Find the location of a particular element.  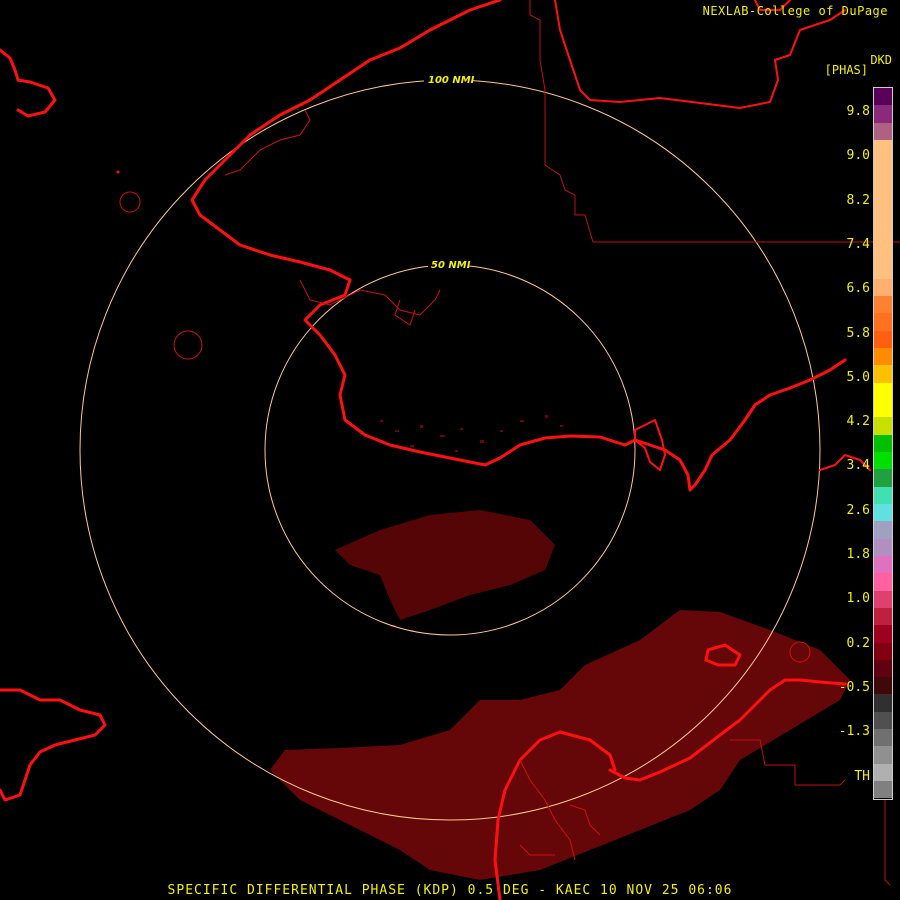

unit-label: [PHAS] is located at coordinates (846, 70).